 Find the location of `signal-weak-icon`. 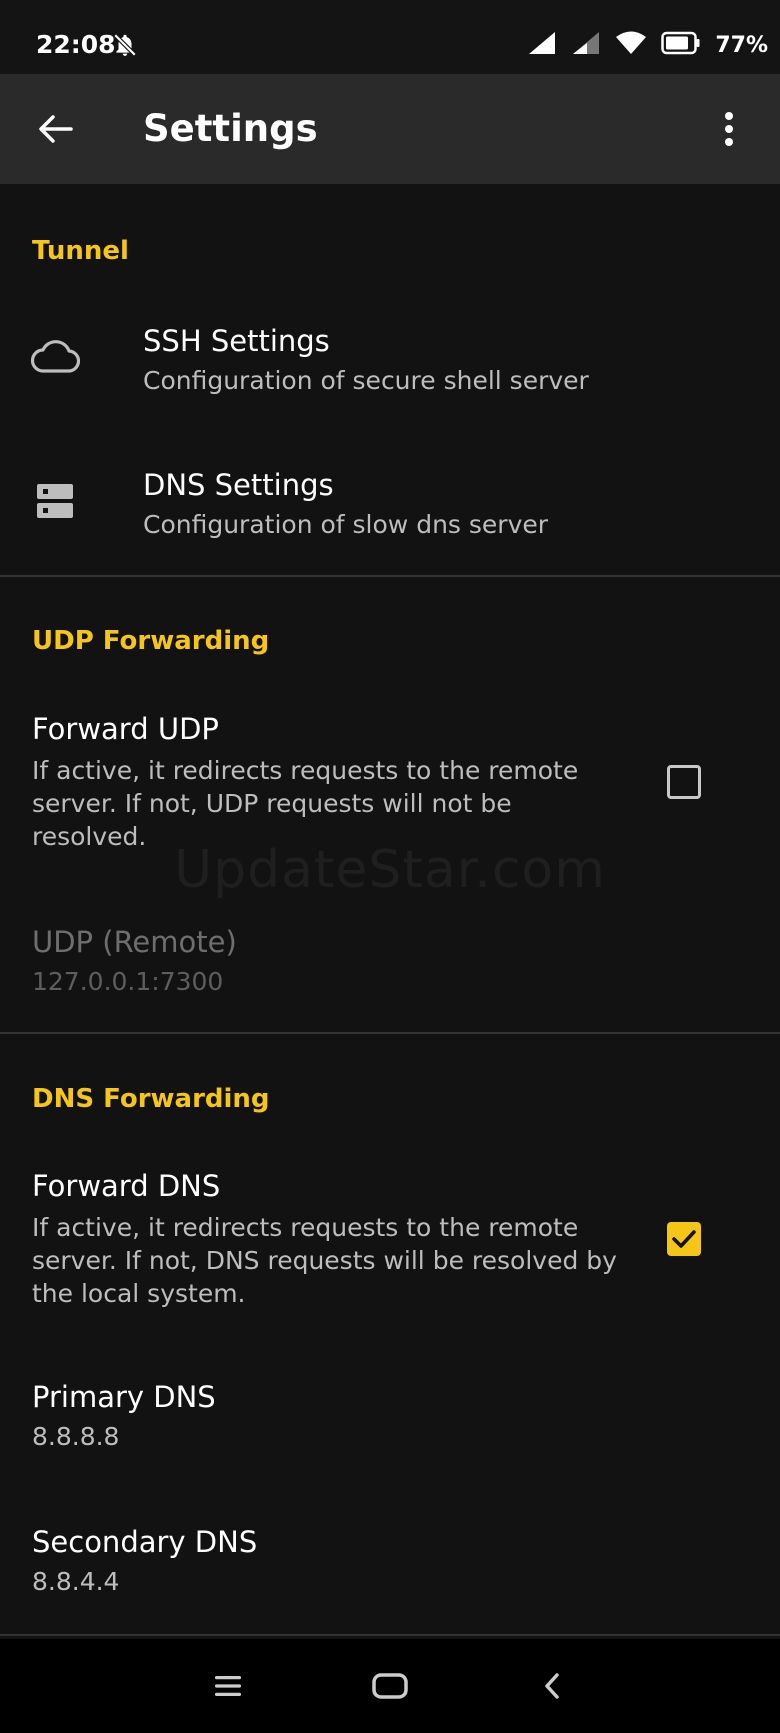

signal-weak-icon is located at coordinates (586, 45).